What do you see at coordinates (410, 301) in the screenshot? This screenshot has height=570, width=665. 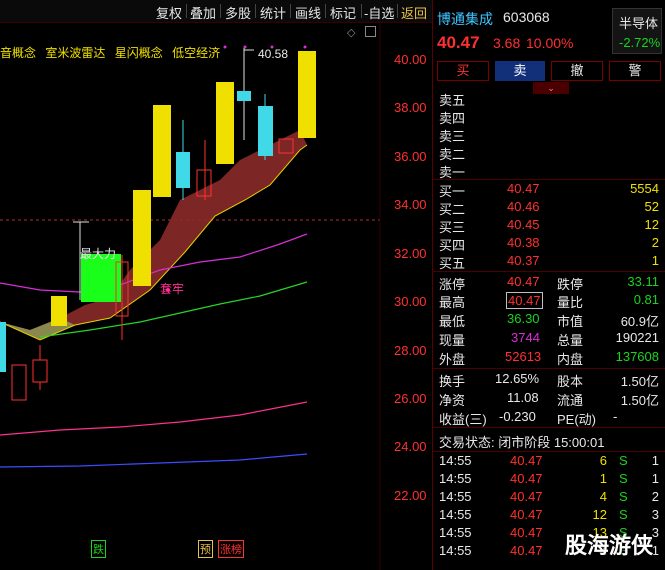 I see `y-tick: 30.00` at bounding box center [410, 301].